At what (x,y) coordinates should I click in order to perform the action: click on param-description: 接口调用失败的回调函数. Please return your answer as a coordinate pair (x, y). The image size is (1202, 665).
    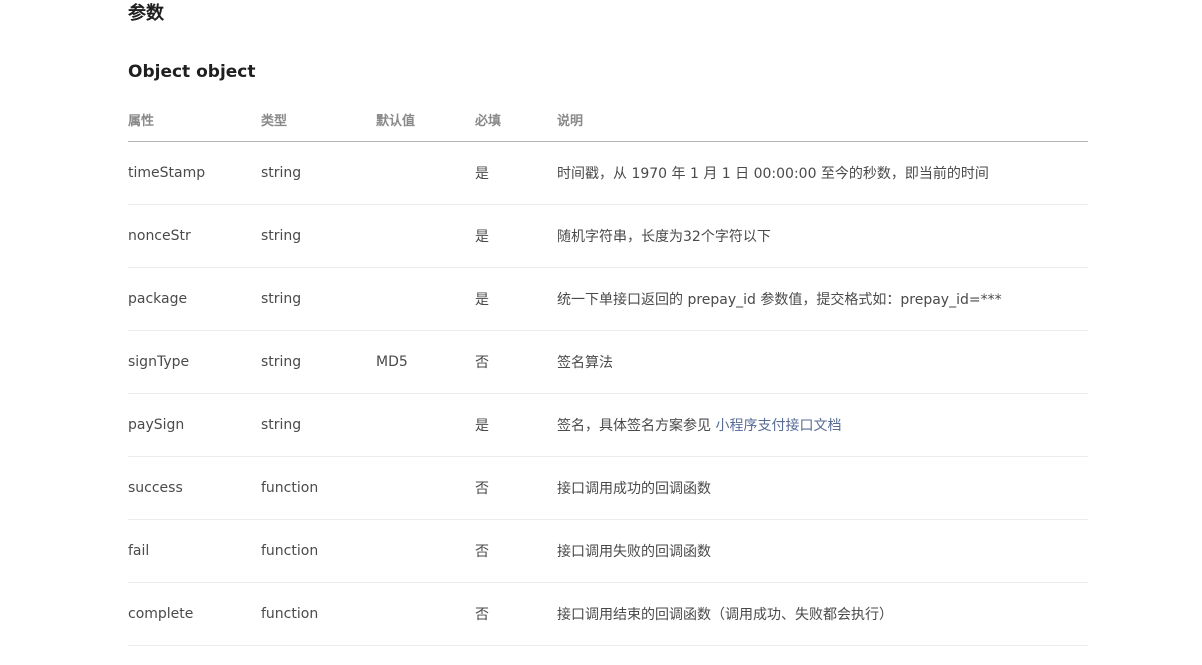
    Looking at the image, I should click on (822, 551).